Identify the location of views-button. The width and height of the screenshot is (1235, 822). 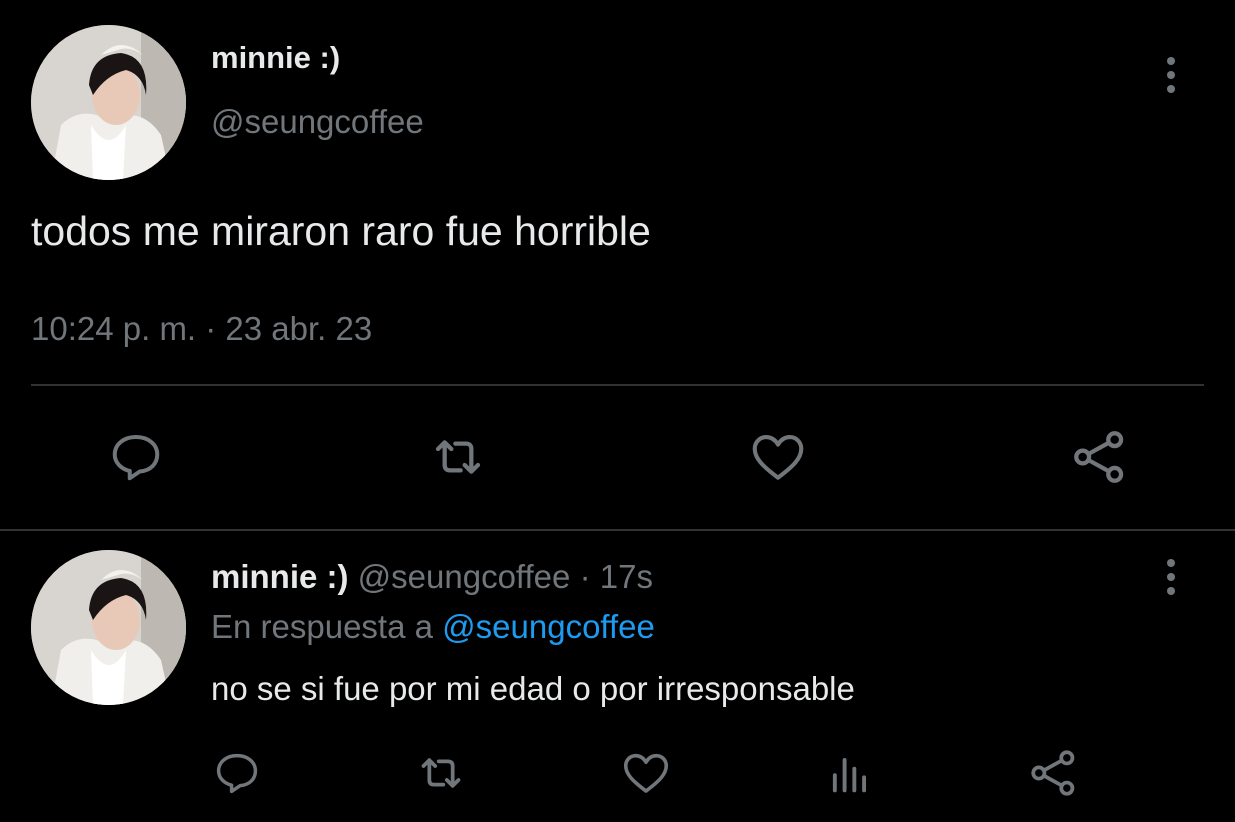
(850, 773).